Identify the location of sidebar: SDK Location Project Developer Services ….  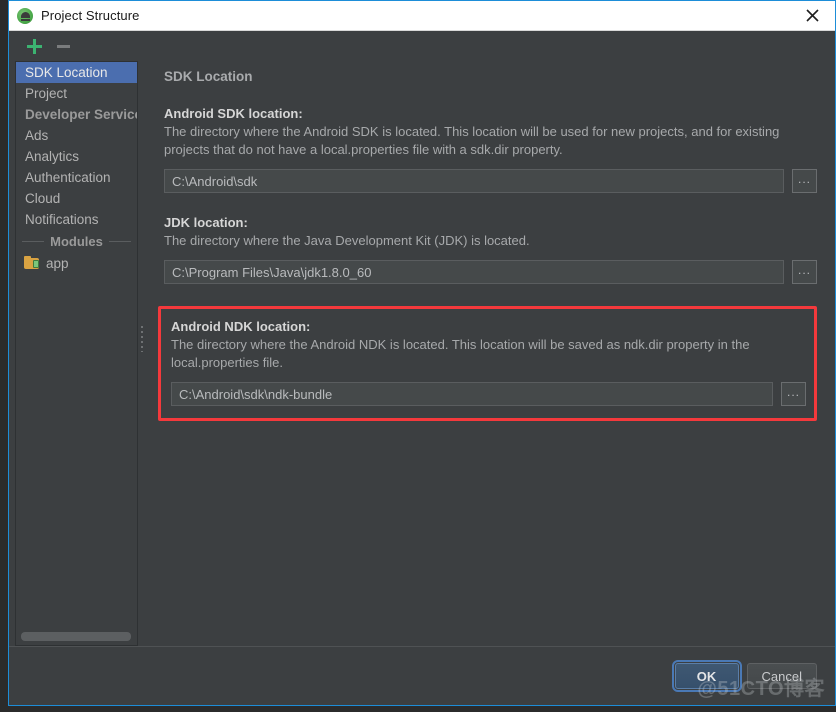
(73, 338).